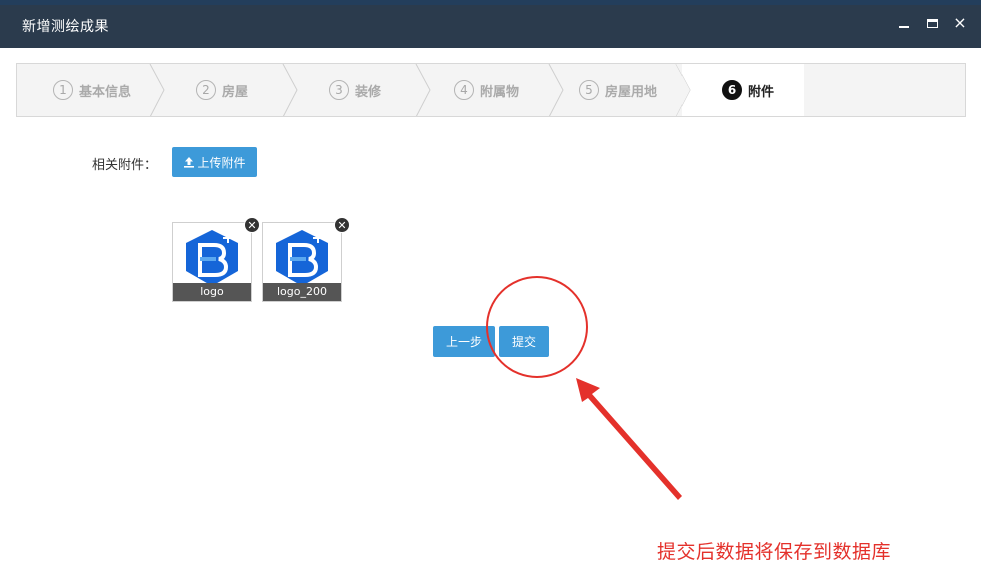 The width and height of the screenshot is (981, 584). I want to click on annotation-arrow, so click(629, 439).